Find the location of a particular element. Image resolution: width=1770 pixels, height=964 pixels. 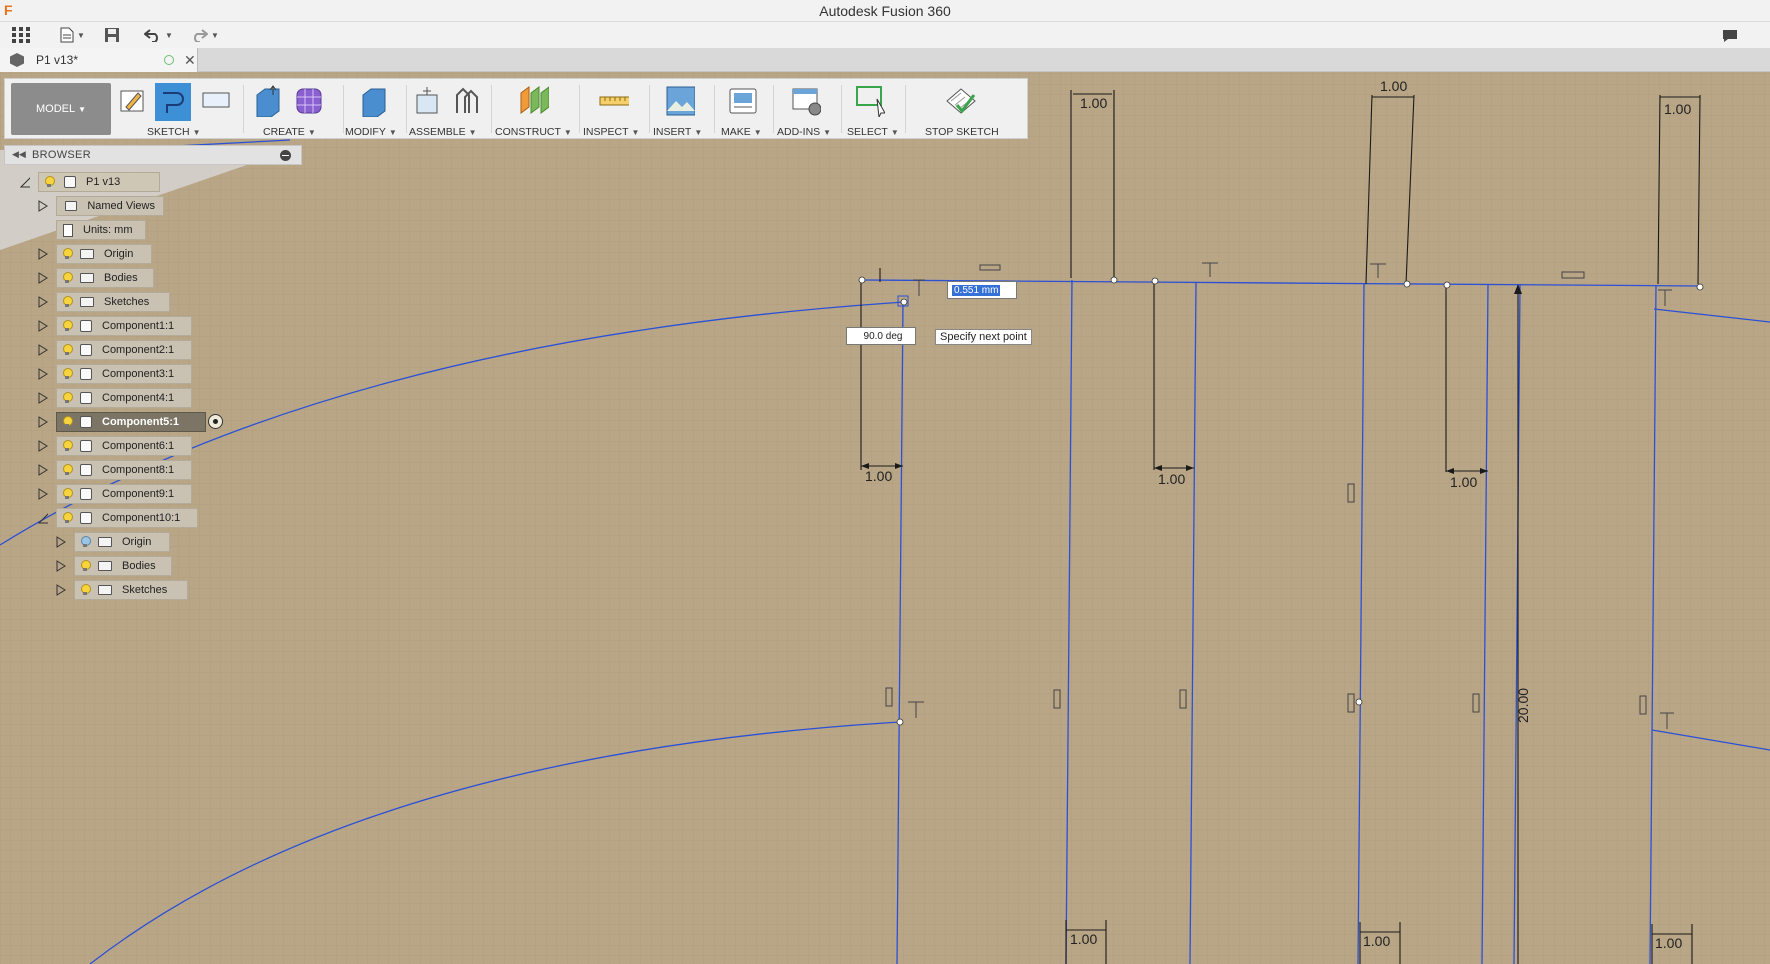

collapse-browser-icon: ◀◀ is located at coordinates (19, 154).